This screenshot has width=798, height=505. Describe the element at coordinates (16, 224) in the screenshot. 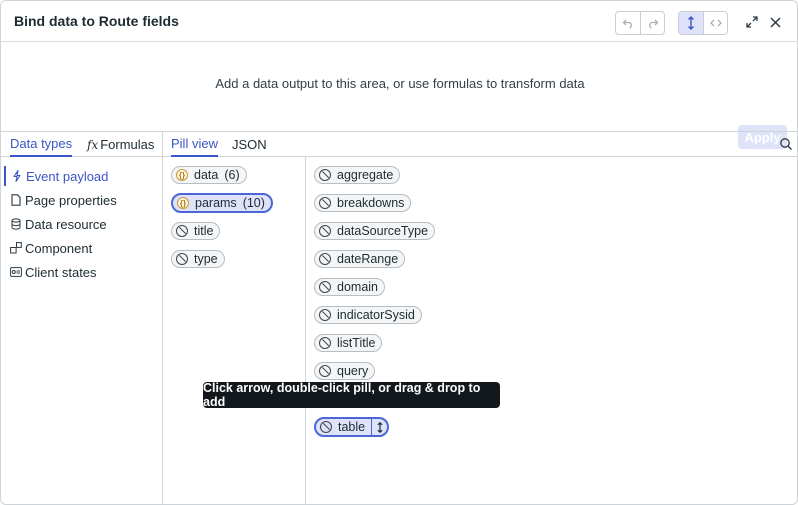

I see `database-icon` at that location.